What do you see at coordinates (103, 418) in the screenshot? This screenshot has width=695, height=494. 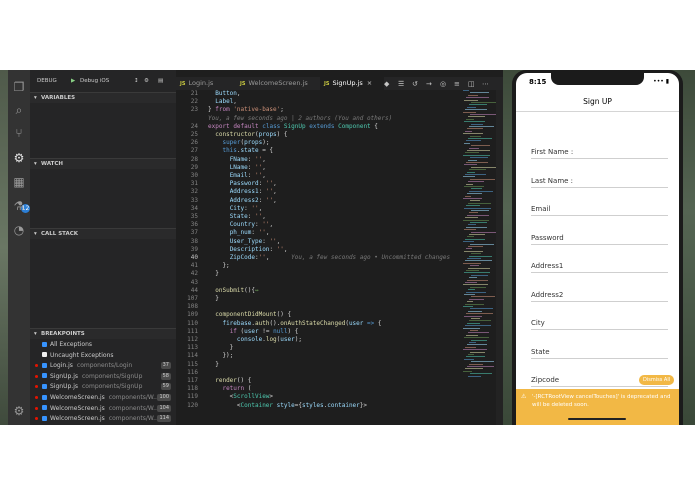 I see `breakpoint-item: WelcomeScreen.js components/W... 114` at bounding box center [103, 418].